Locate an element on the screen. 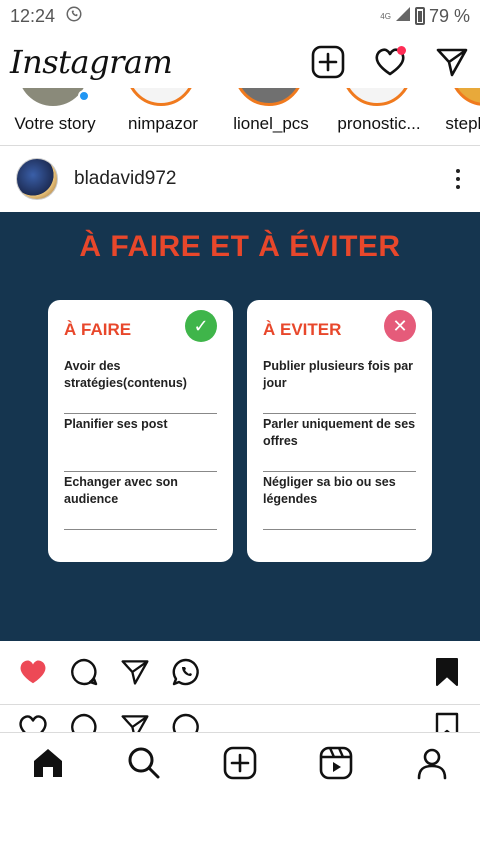 This screenshot has width=480, height=854. story-name: nimpazor is located at coordinates (163, 123).